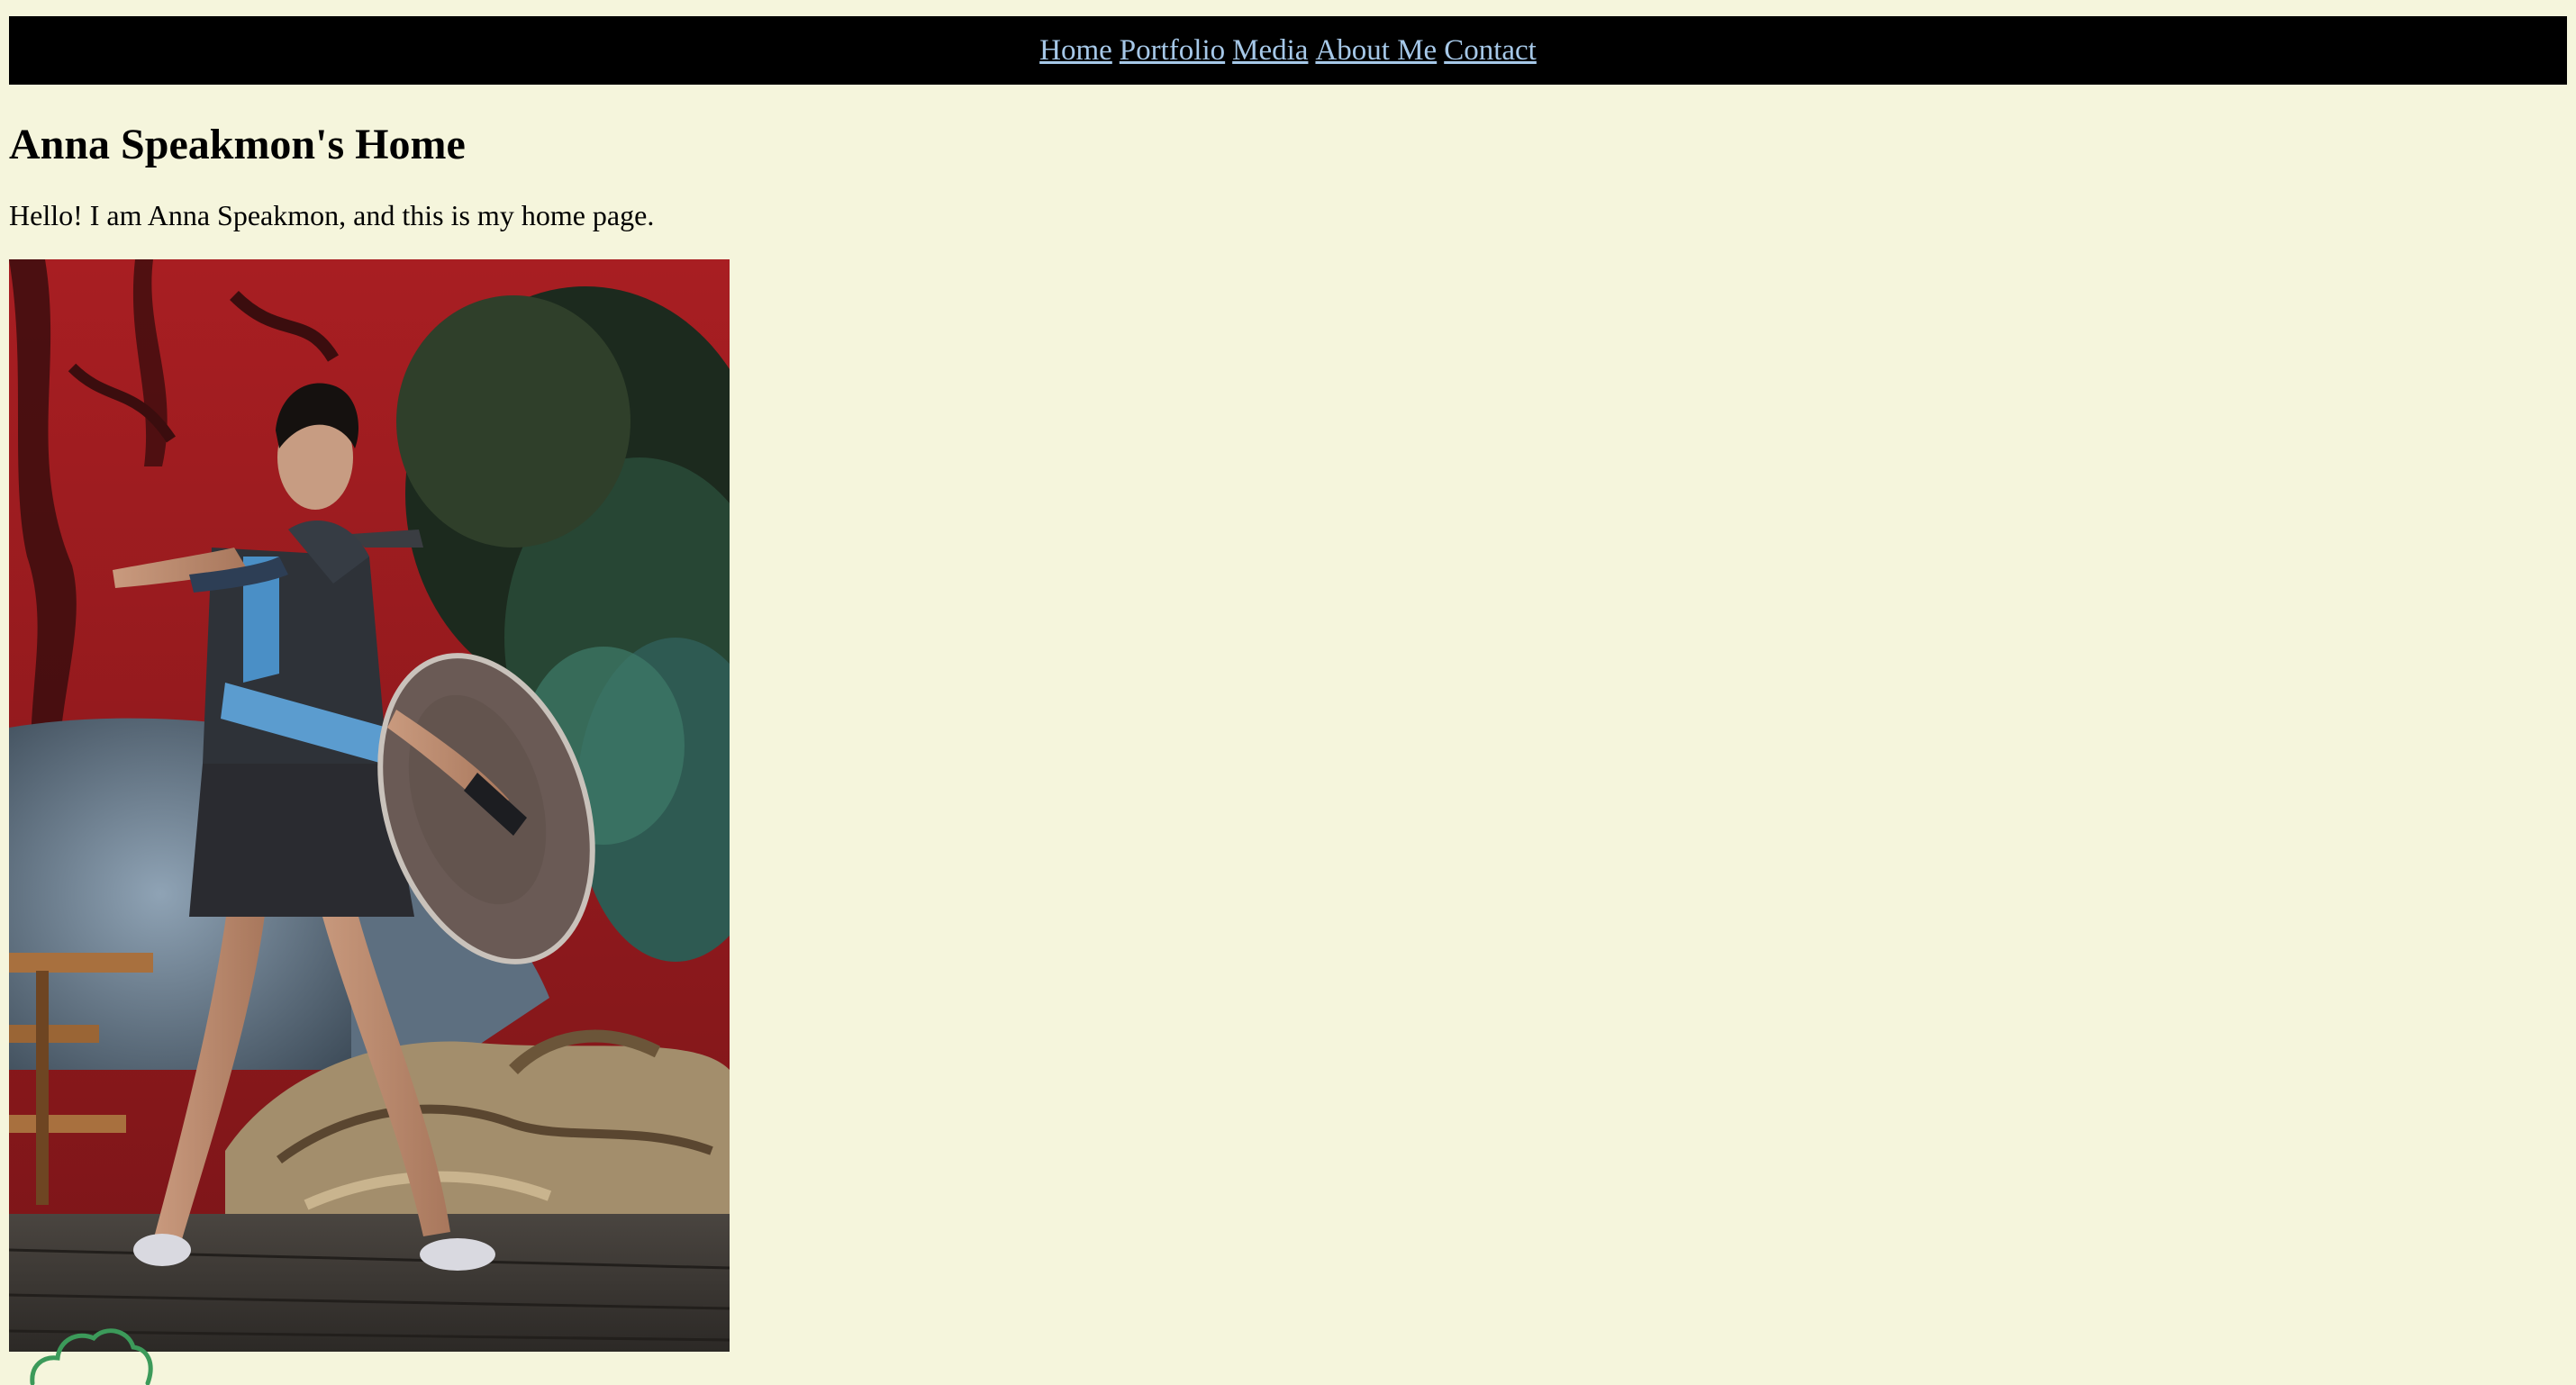 The height and width of the screenshot is (1385, 2576). I want to click on nav-link-media: Media, so click(1270, 51).